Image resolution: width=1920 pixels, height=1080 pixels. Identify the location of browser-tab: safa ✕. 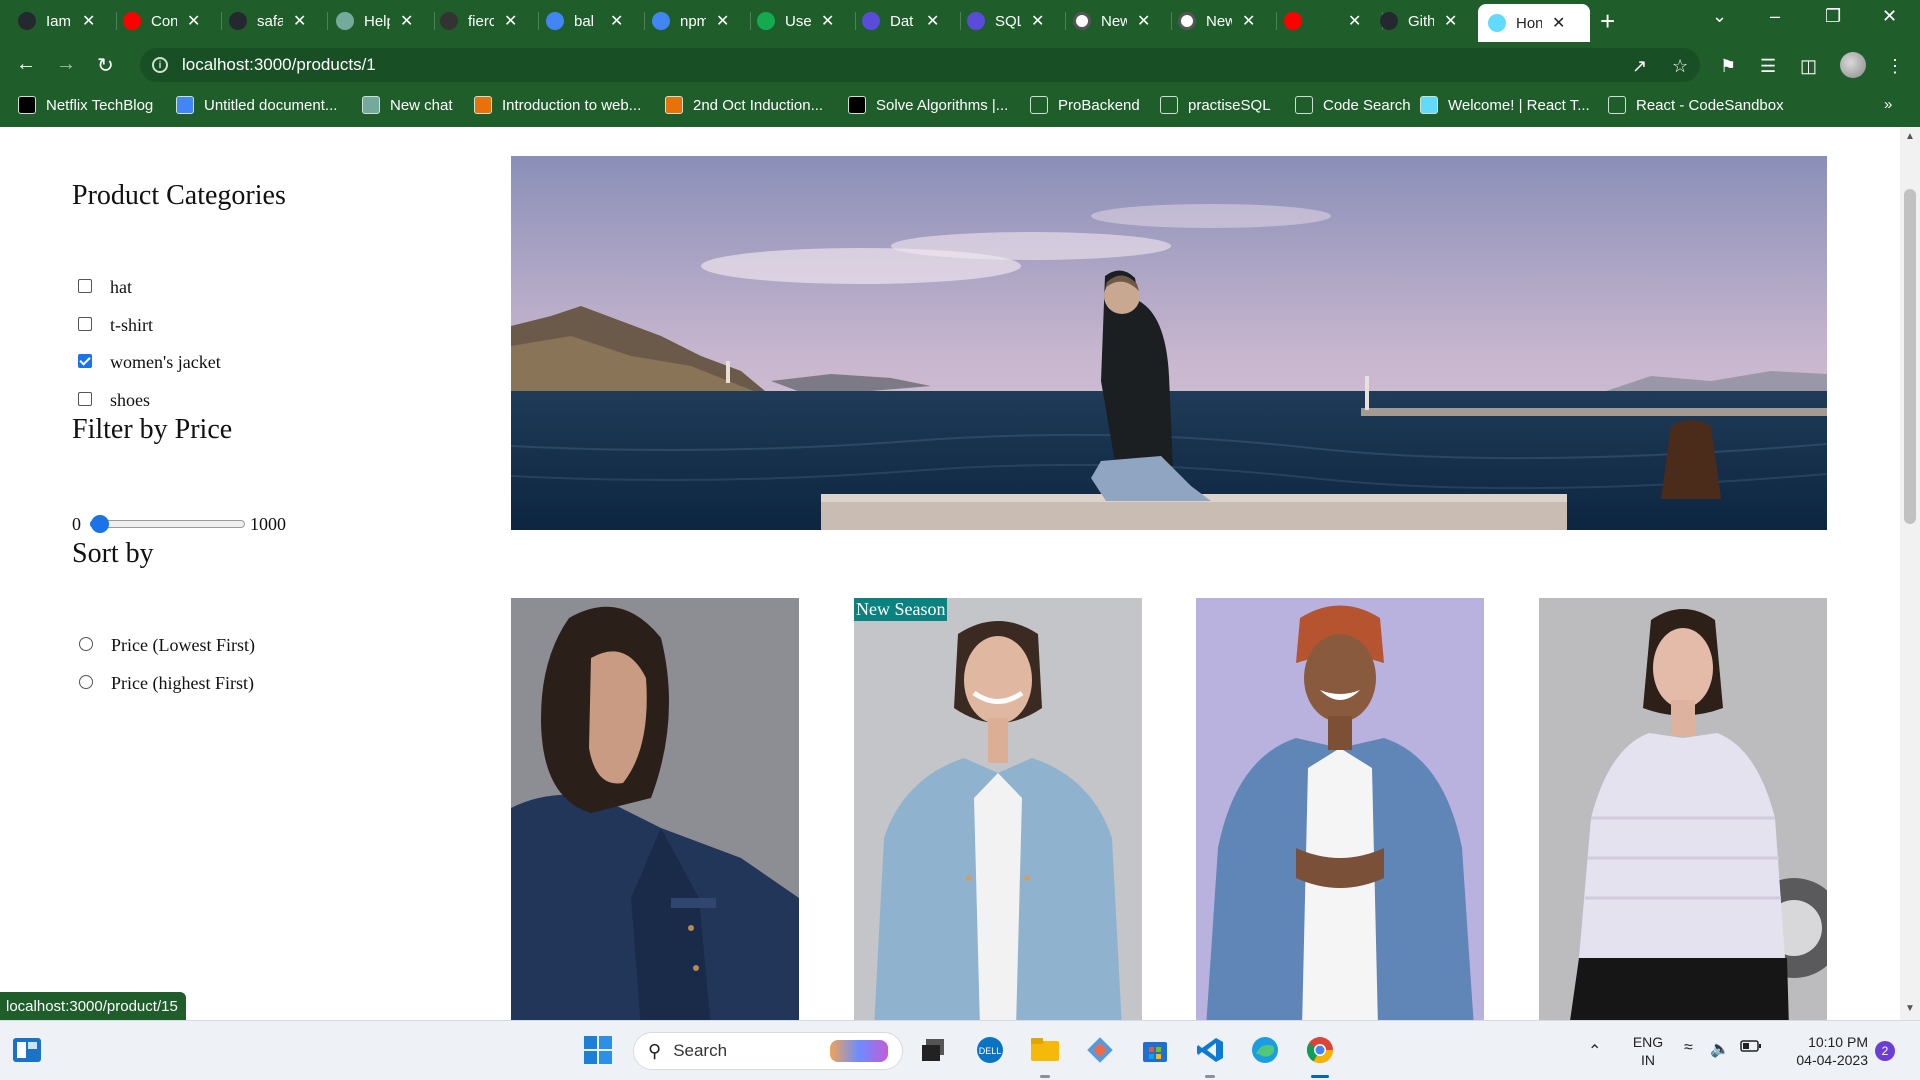
(279, 21).